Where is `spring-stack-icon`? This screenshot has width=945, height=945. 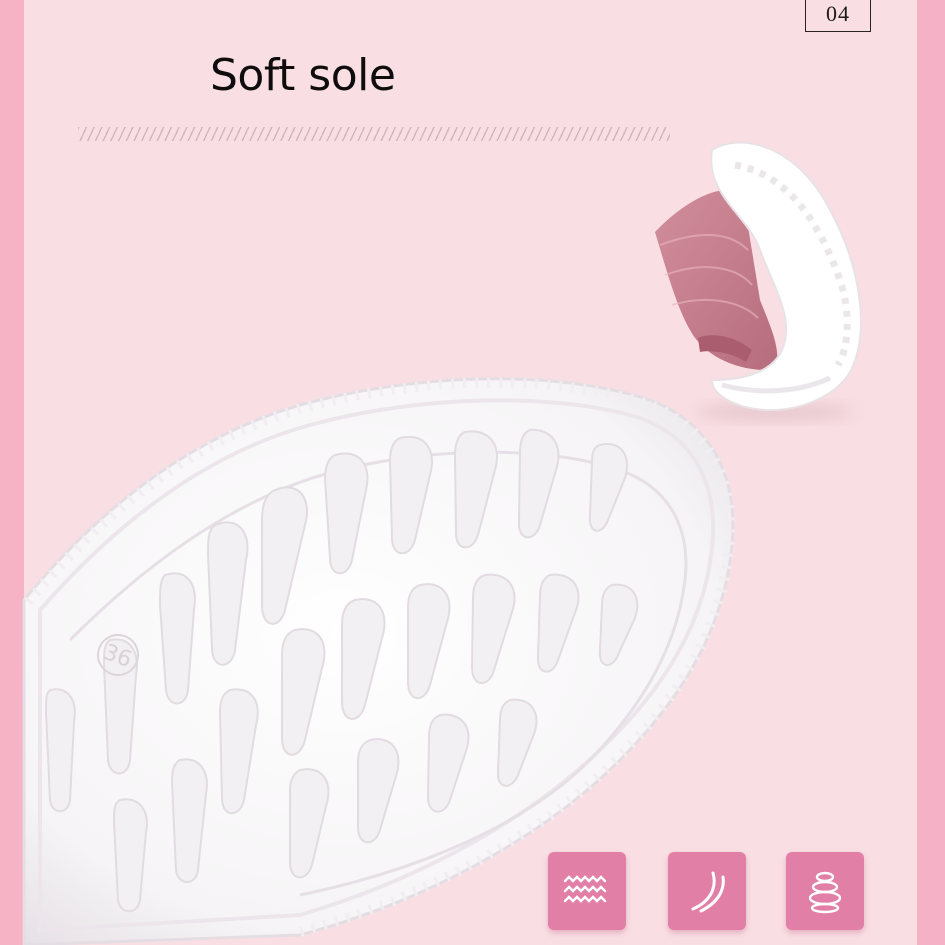 spring-stack-icon is located at coordinates (825, 891).